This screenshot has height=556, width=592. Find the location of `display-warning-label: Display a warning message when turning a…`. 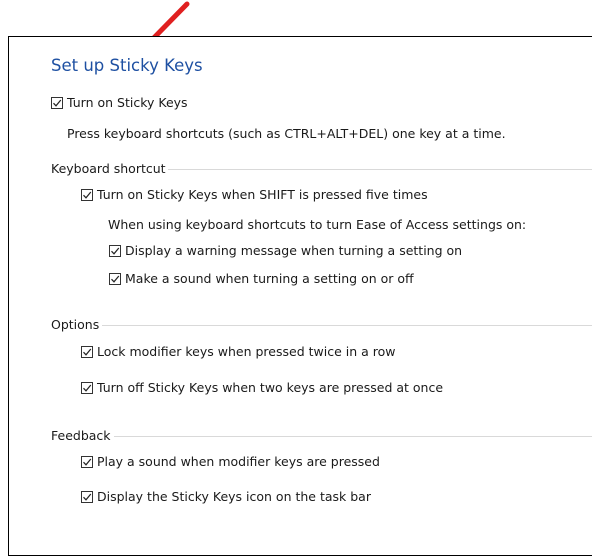

display-warning-label: Display a warning message when turning a… is located at coordinates (293, 250).